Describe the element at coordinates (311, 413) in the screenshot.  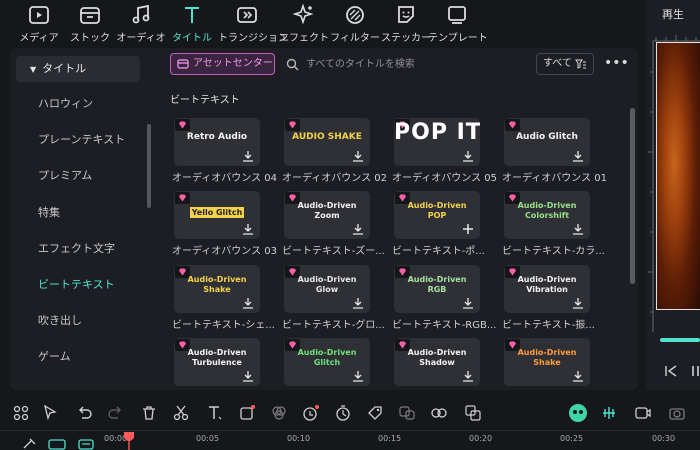
I see `ai-audio-icon` at that location.